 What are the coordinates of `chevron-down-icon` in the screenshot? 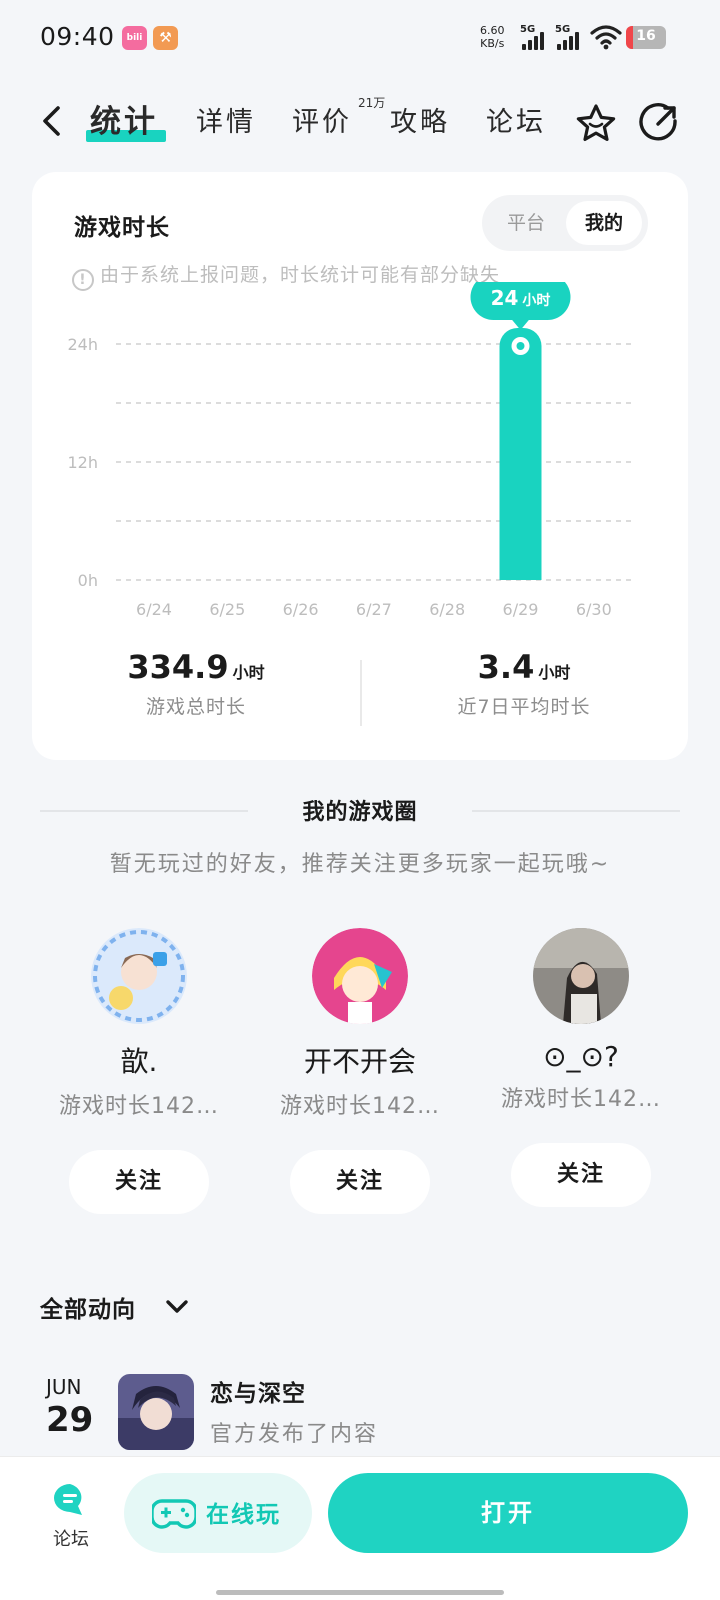 It's located at (177, 1307).